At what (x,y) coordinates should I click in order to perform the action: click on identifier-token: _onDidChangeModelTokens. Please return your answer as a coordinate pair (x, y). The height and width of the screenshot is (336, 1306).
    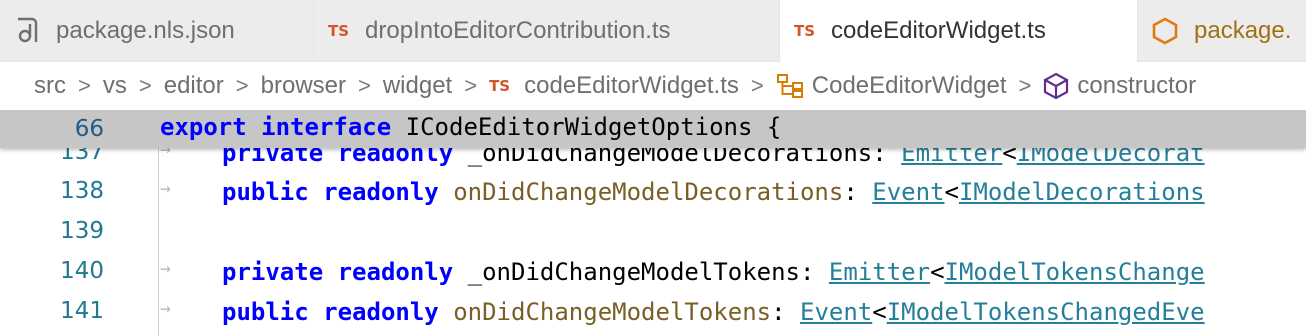
    Looking at the image, I should click on (633, 272).